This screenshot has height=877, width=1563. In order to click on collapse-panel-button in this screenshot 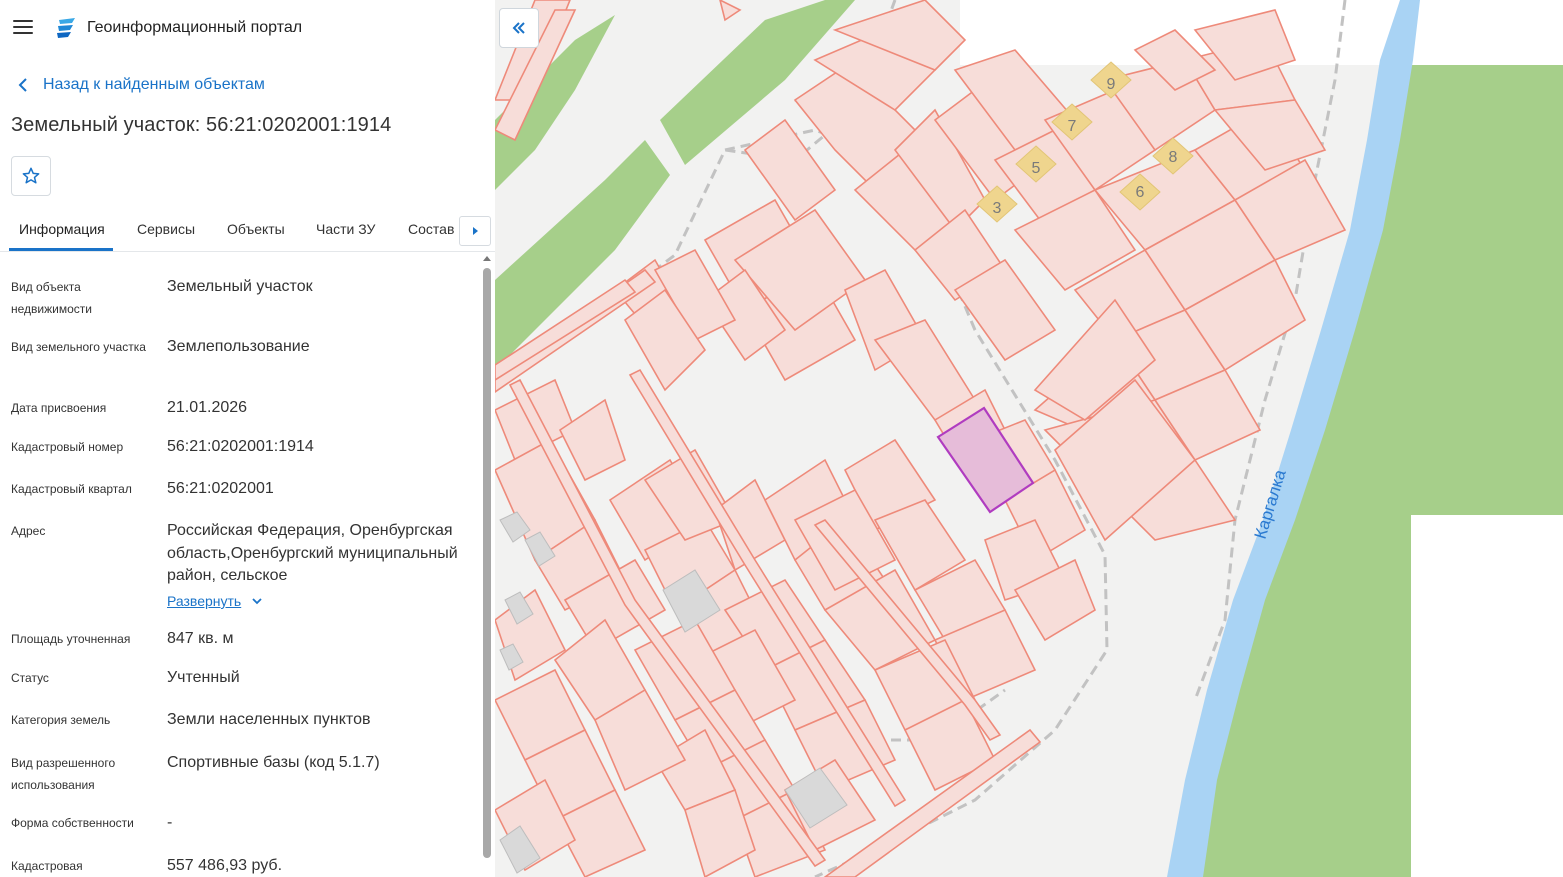, I will do `click(519, 28)`.